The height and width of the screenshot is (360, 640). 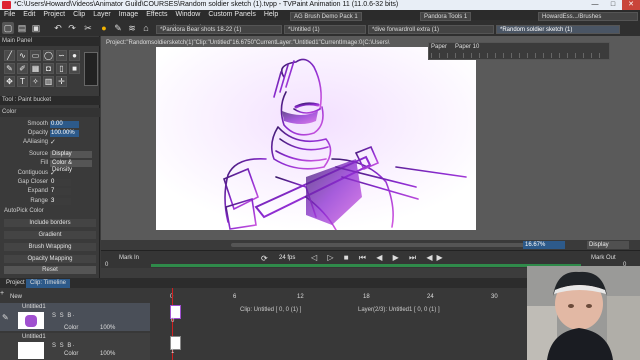 I want to click on menu-image: Image, so click(x=128, y=15).